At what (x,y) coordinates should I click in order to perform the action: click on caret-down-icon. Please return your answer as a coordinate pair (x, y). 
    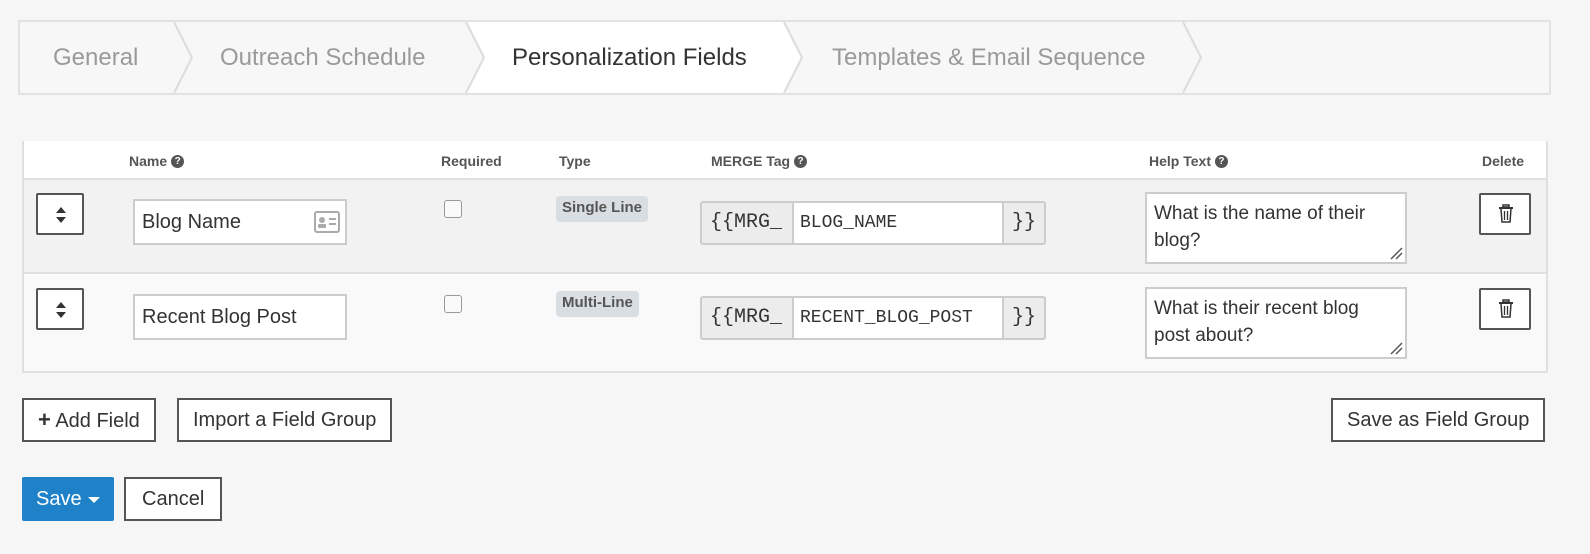
    Looking at the image, I should click on (93, 499).